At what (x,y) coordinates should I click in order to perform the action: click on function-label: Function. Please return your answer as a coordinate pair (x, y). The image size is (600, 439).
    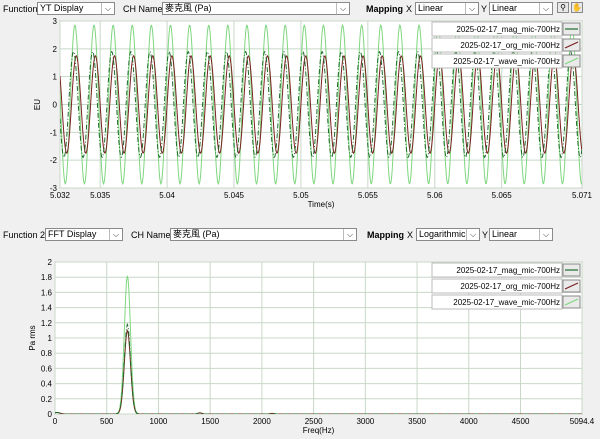
    Looking at the image, I should click on (20, 9).